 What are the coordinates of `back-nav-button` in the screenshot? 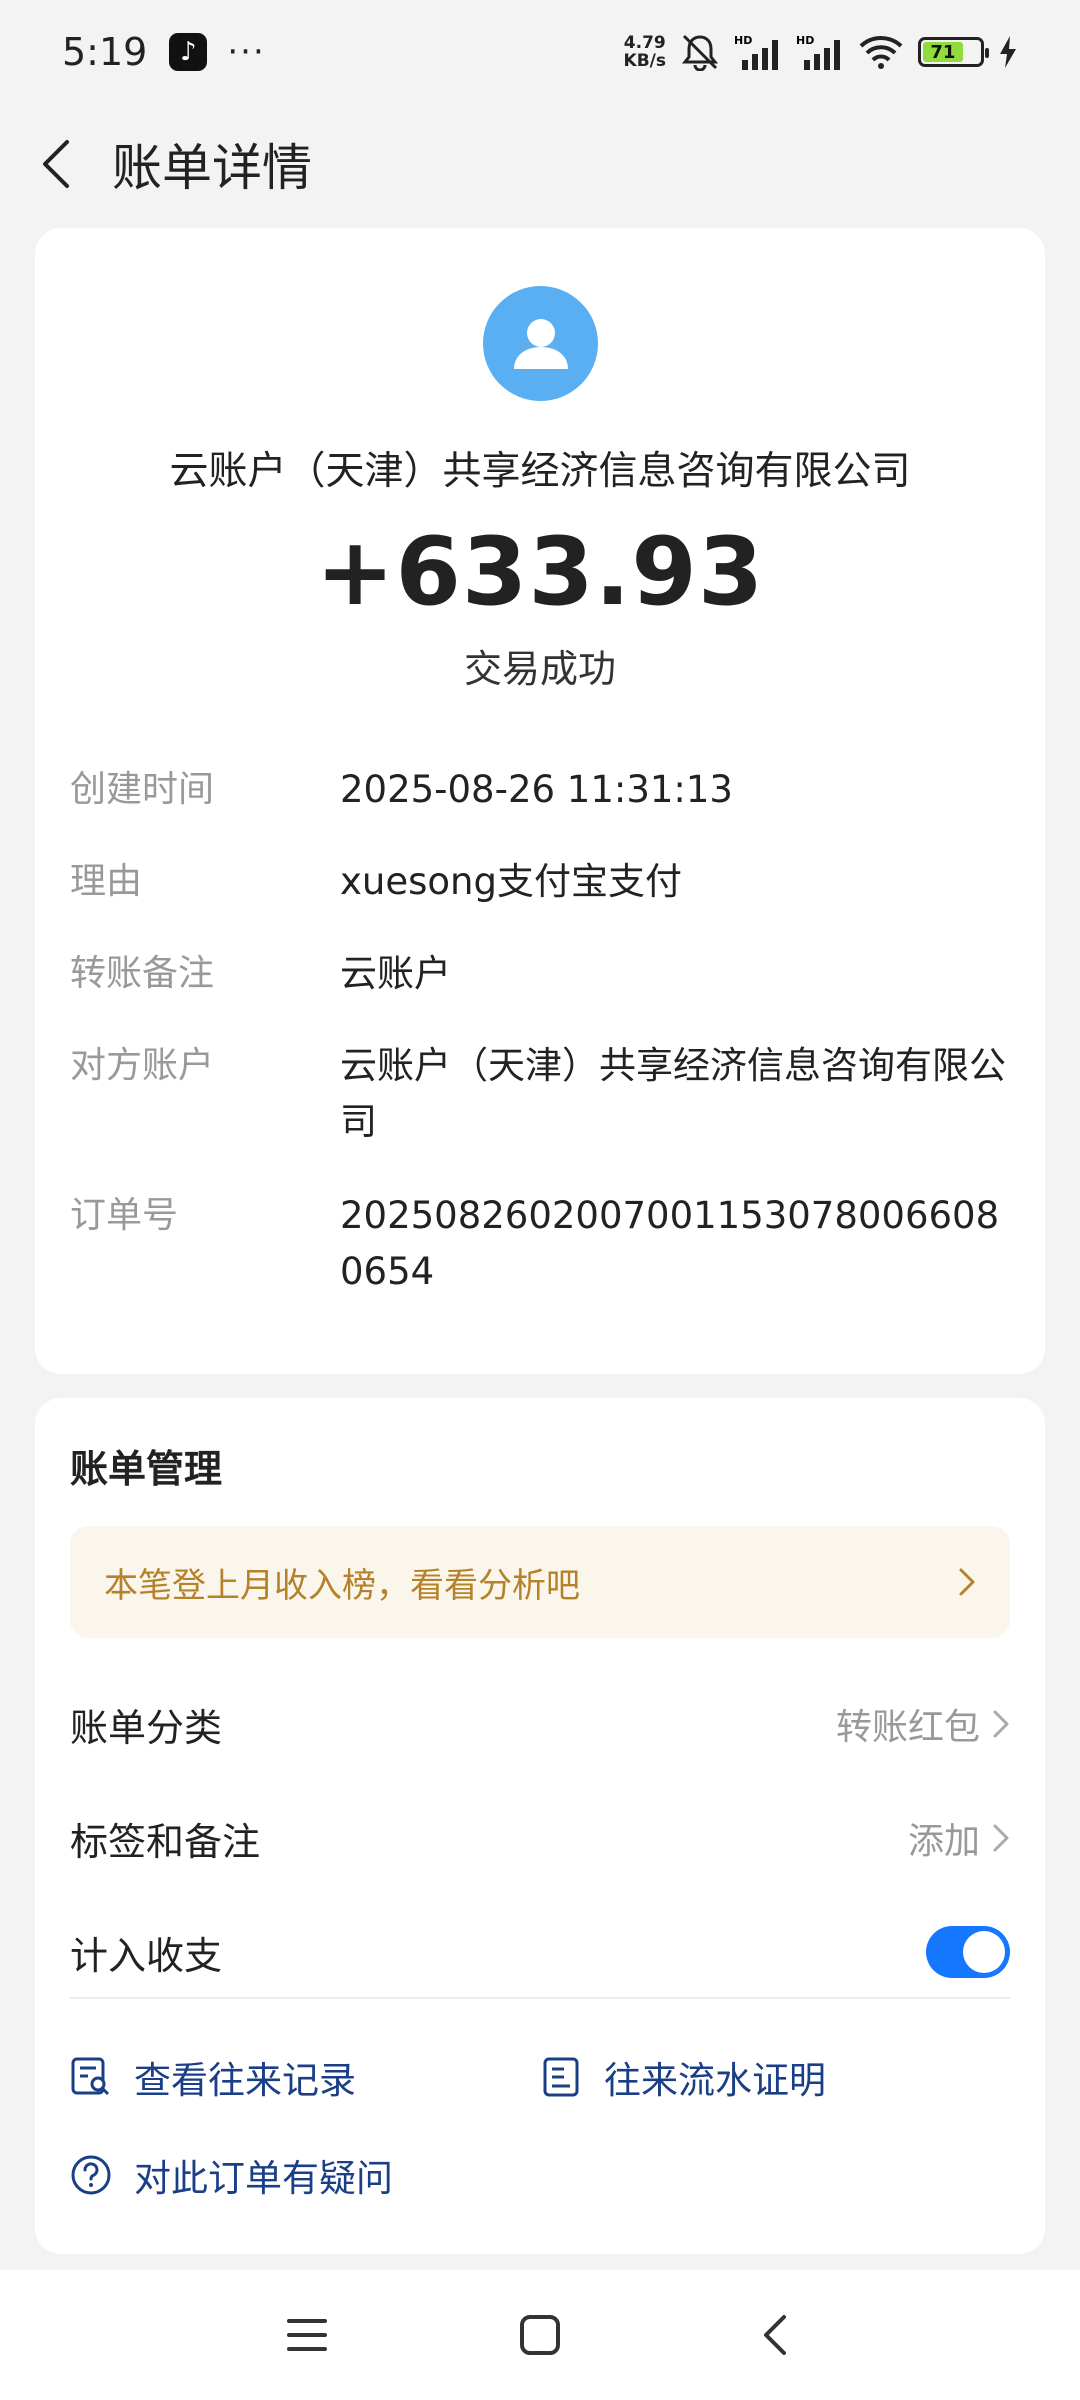 It's located at (775, 2335).